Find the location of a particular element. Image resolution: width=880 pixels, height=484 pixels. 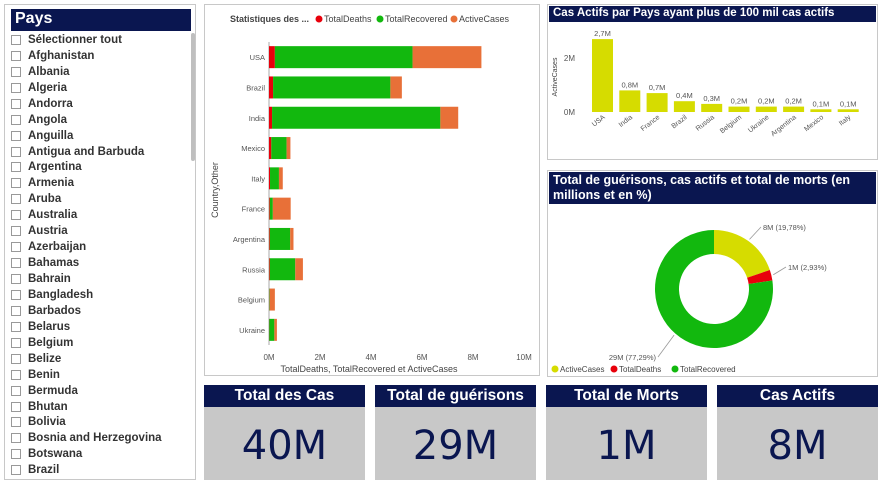

slicer-item: Antigua and Barbuda is located at coordinates (99, 152).